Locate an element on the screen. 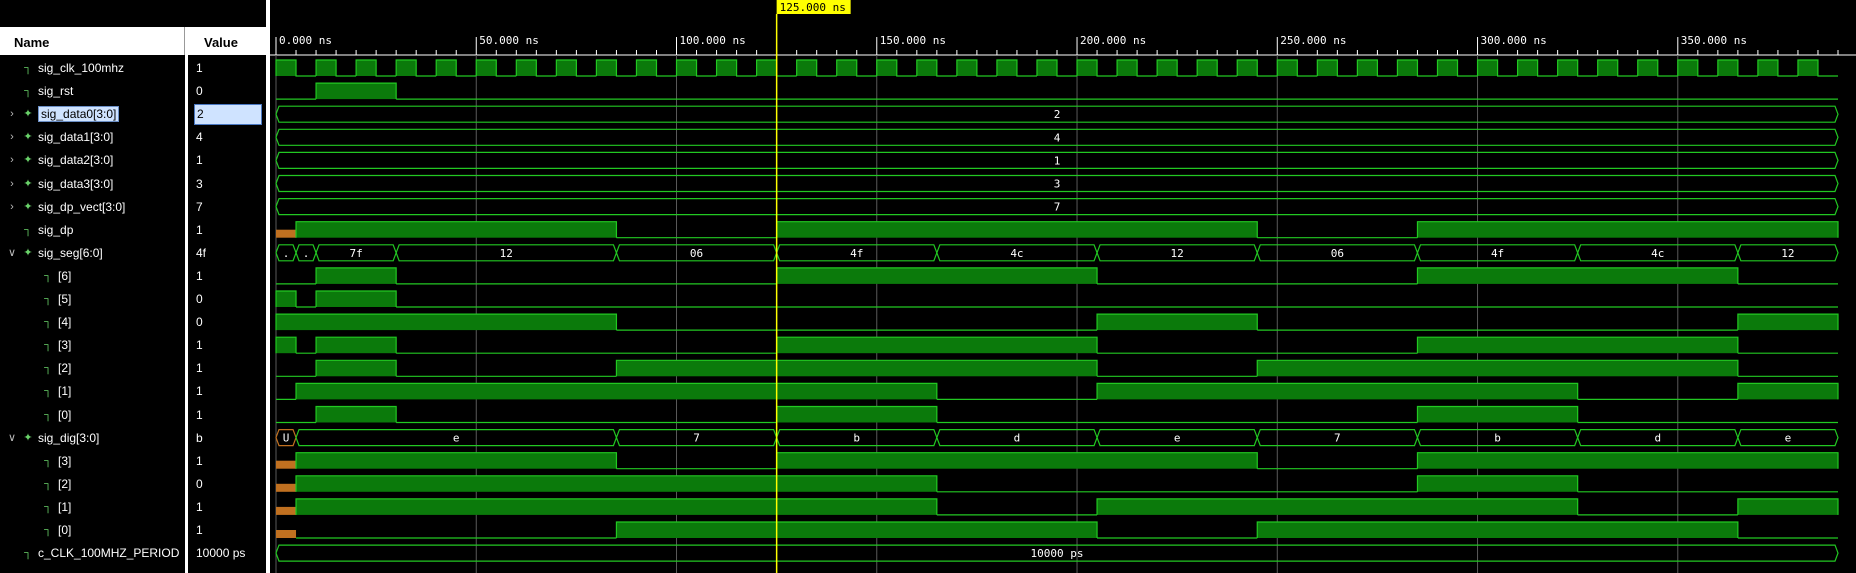 The height and width of the screenshot is (573, 1856). signal-name: sig_data0[3:0] is located at coordinates (79, 114).